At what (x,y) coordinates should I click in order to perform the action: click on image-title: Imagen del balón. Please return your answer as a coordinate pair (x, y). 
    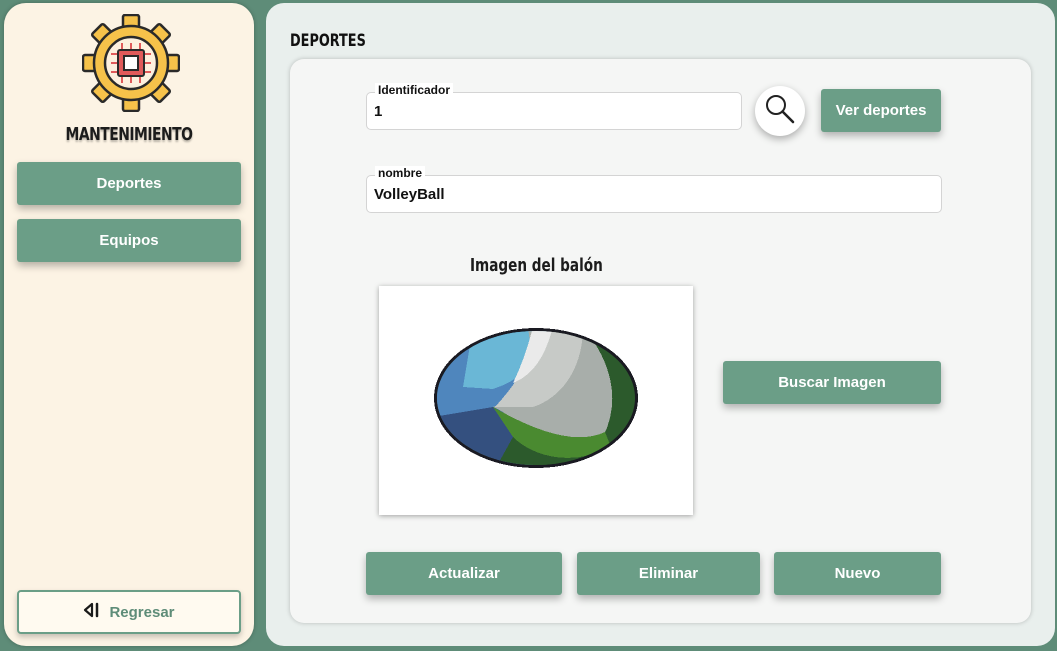
    Looking at the image, I should click on (536, 265).